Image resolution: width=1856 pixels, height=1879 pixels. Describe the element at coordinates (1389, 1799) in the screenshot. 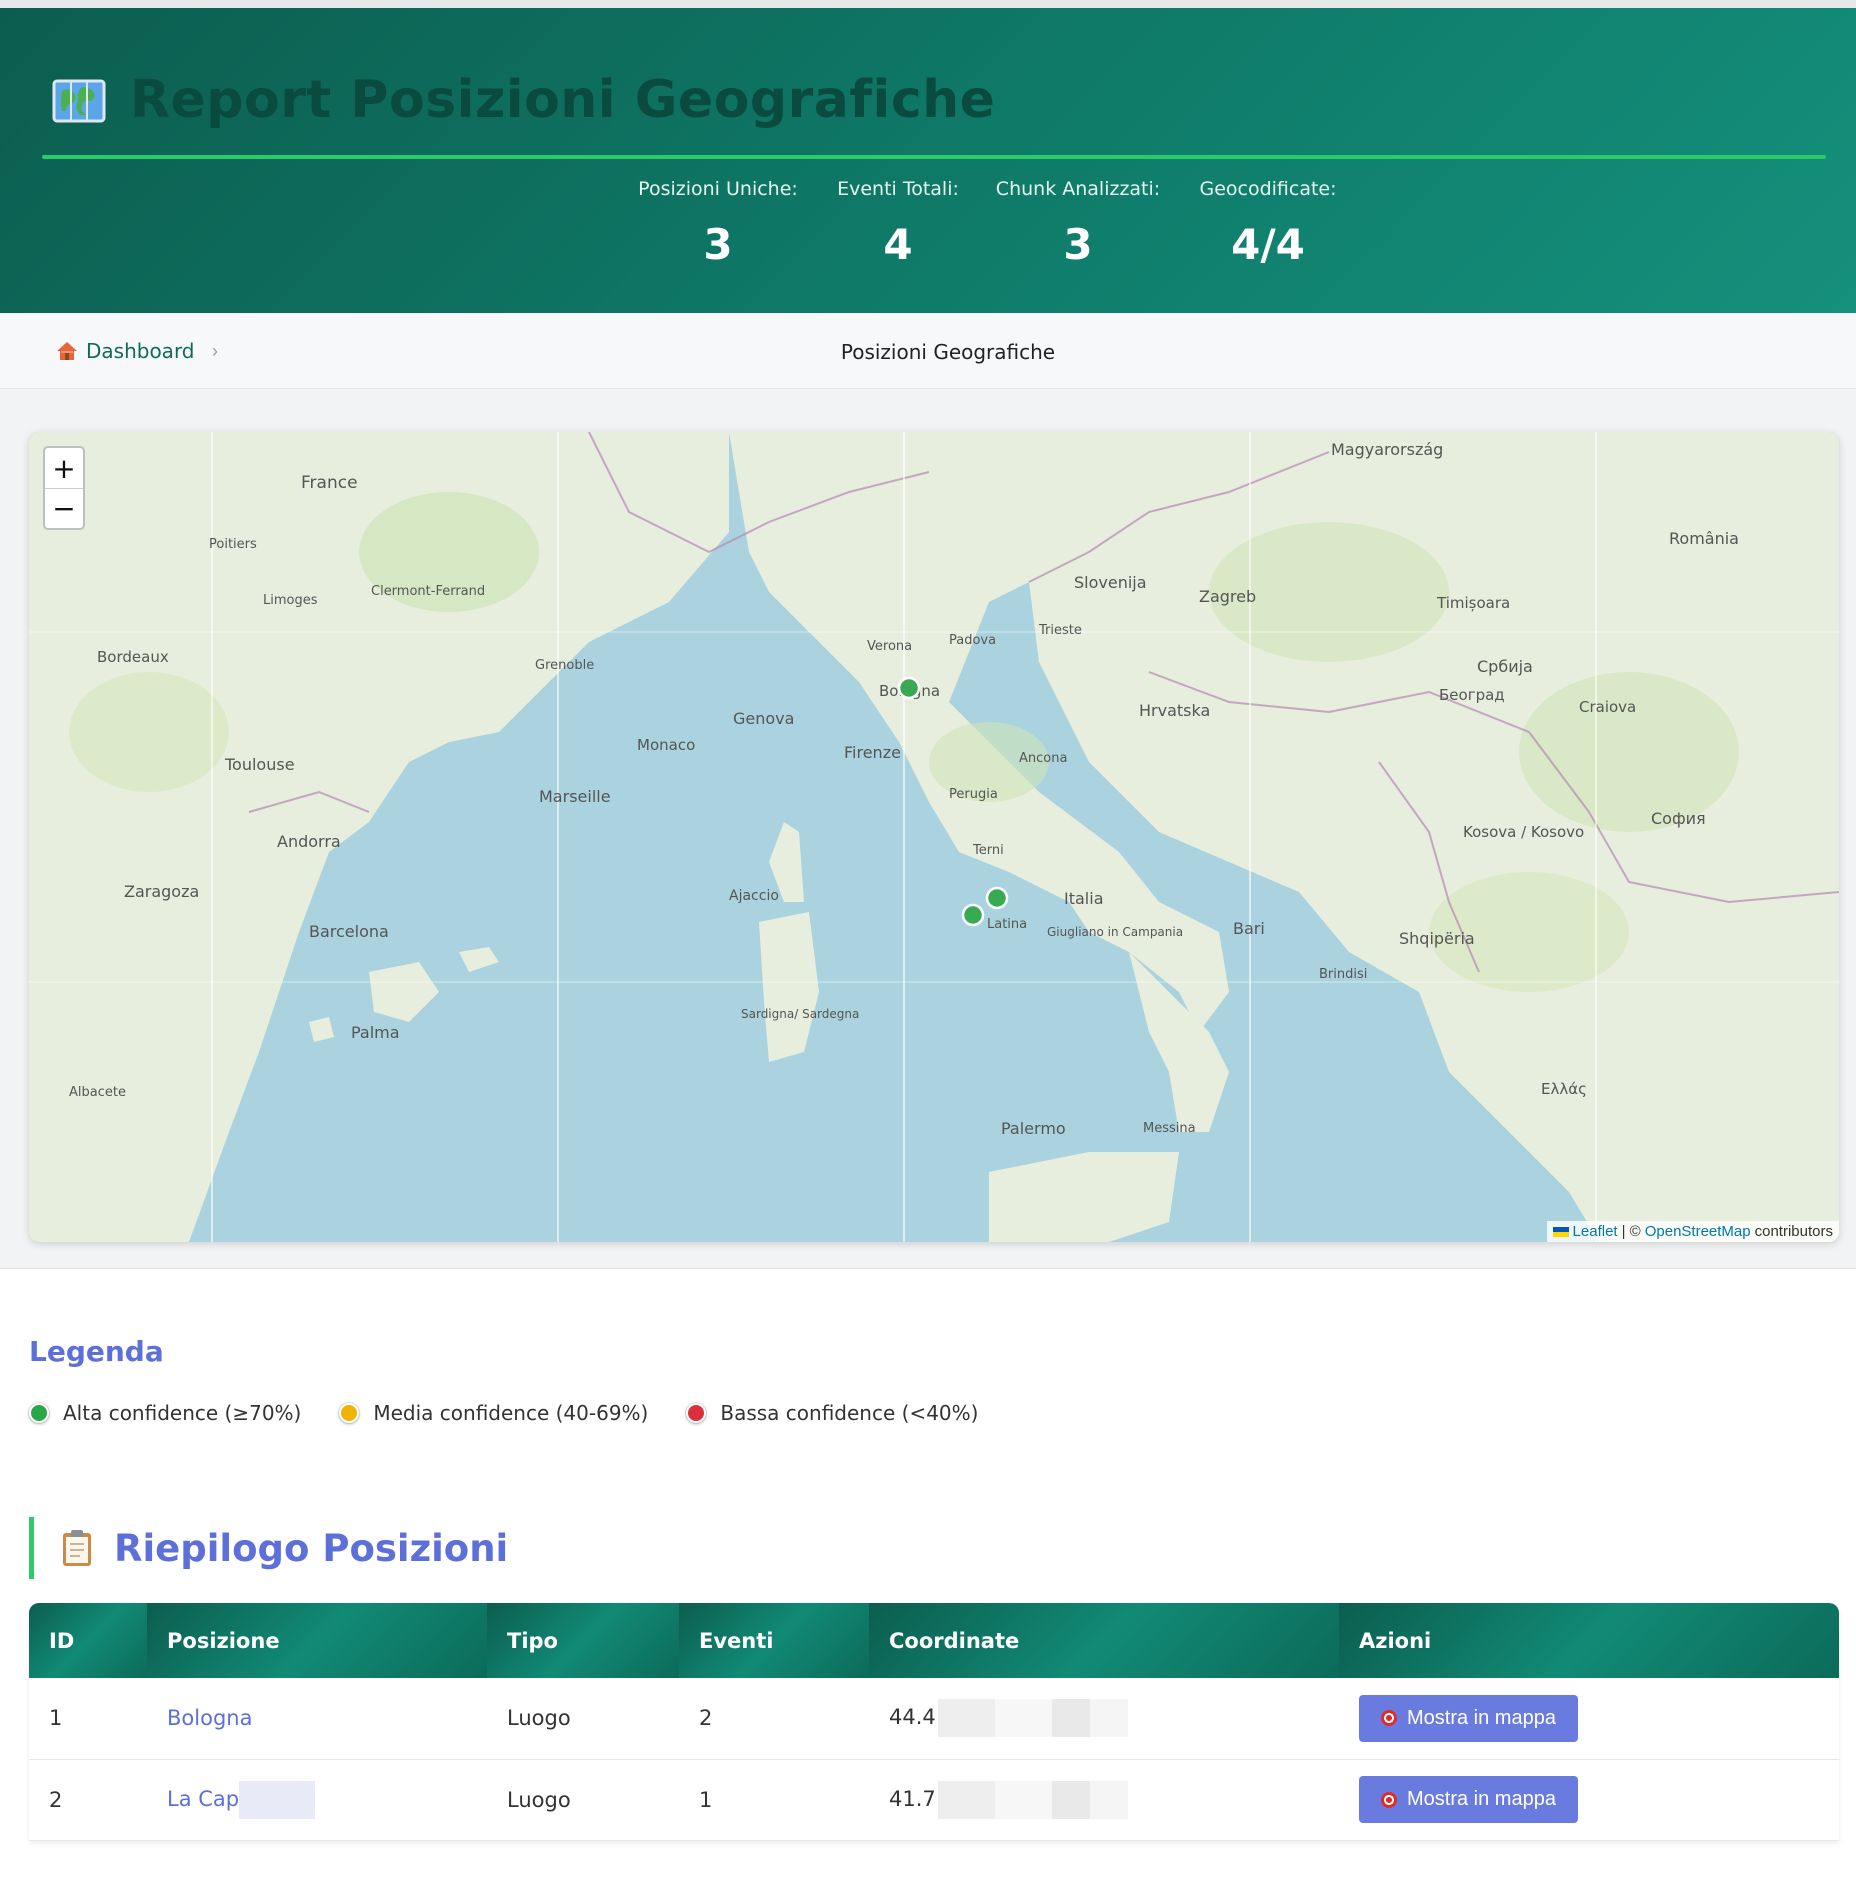

I see `target-icon` at that location.